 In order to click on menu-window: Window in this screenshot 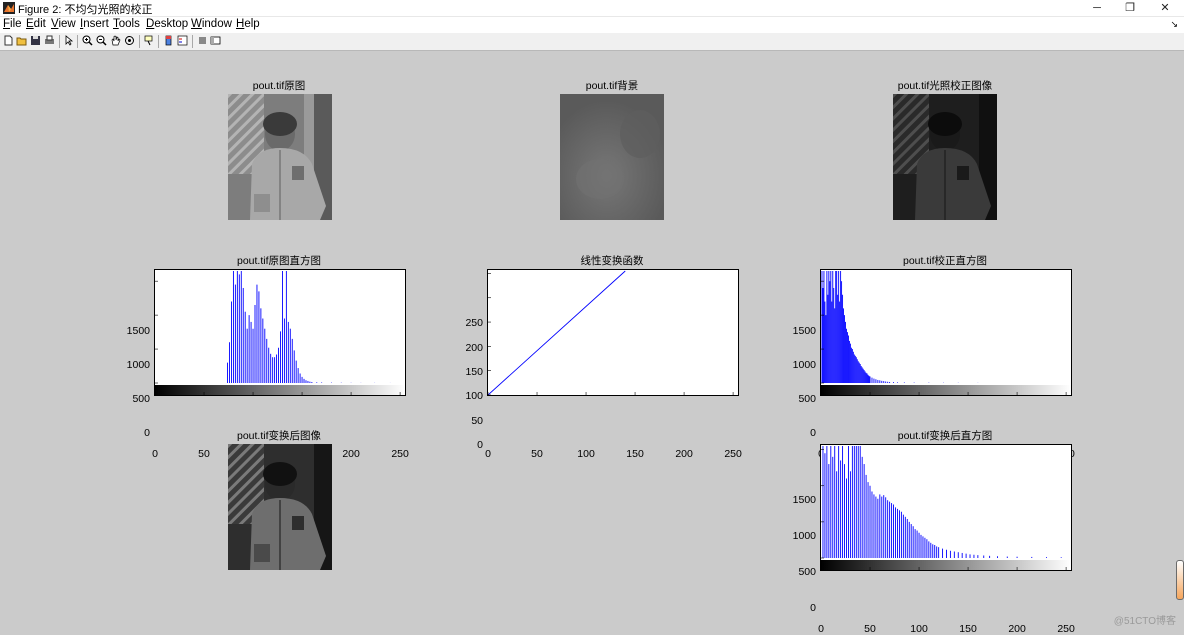, I will do `click(211, 24)`.